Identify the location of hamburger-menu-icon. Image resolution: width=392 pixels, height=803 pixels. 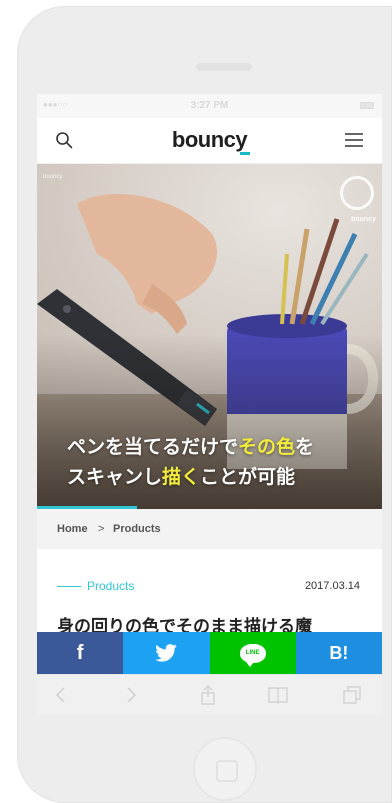
(354, 140).